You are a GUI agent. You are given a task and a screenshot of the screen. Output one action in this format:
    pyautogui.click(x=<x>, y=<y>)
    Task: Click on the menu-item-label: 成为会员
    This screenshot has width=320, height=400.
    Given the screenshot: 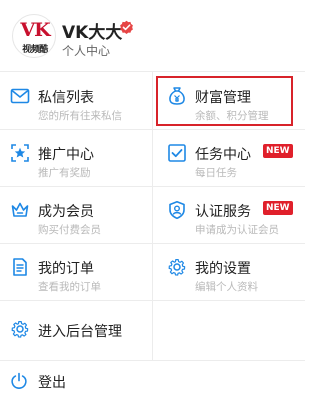 What is the action you would take?
    pyautogui.click(x=66, y=212)
    